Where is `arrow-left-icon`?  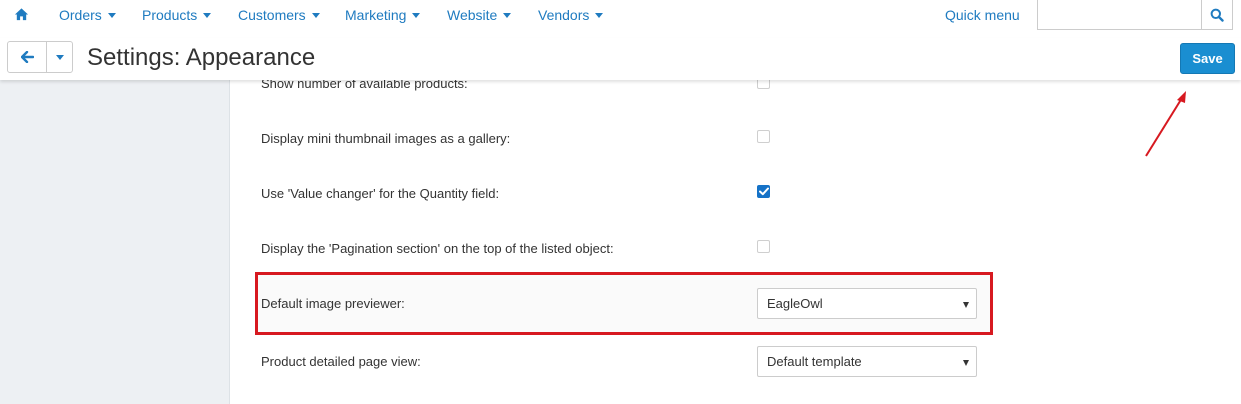 arrow-left-icon is located at coordinates (27, 57).